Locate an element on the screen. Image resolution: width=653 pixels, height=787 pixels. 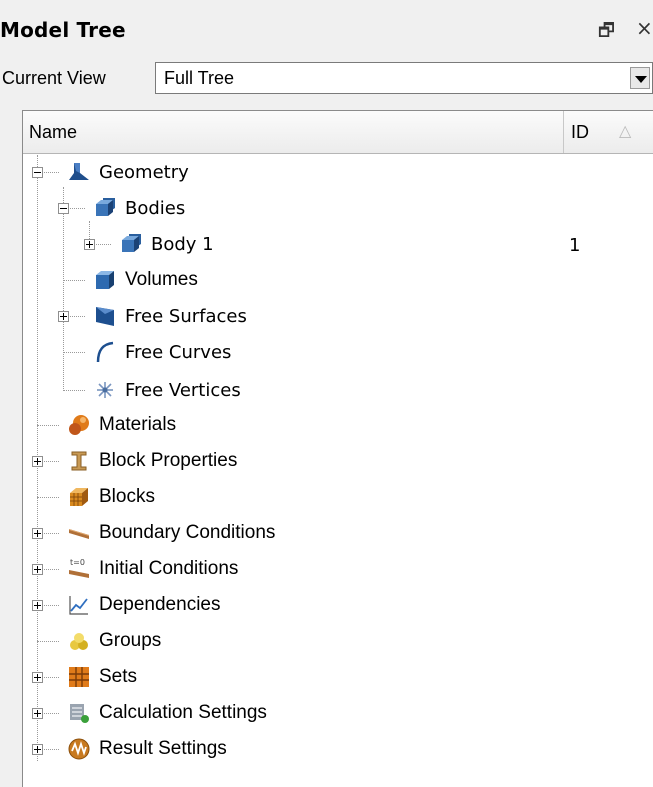
expand-initial-conditions-toggle is located at coordinates (37, 569).